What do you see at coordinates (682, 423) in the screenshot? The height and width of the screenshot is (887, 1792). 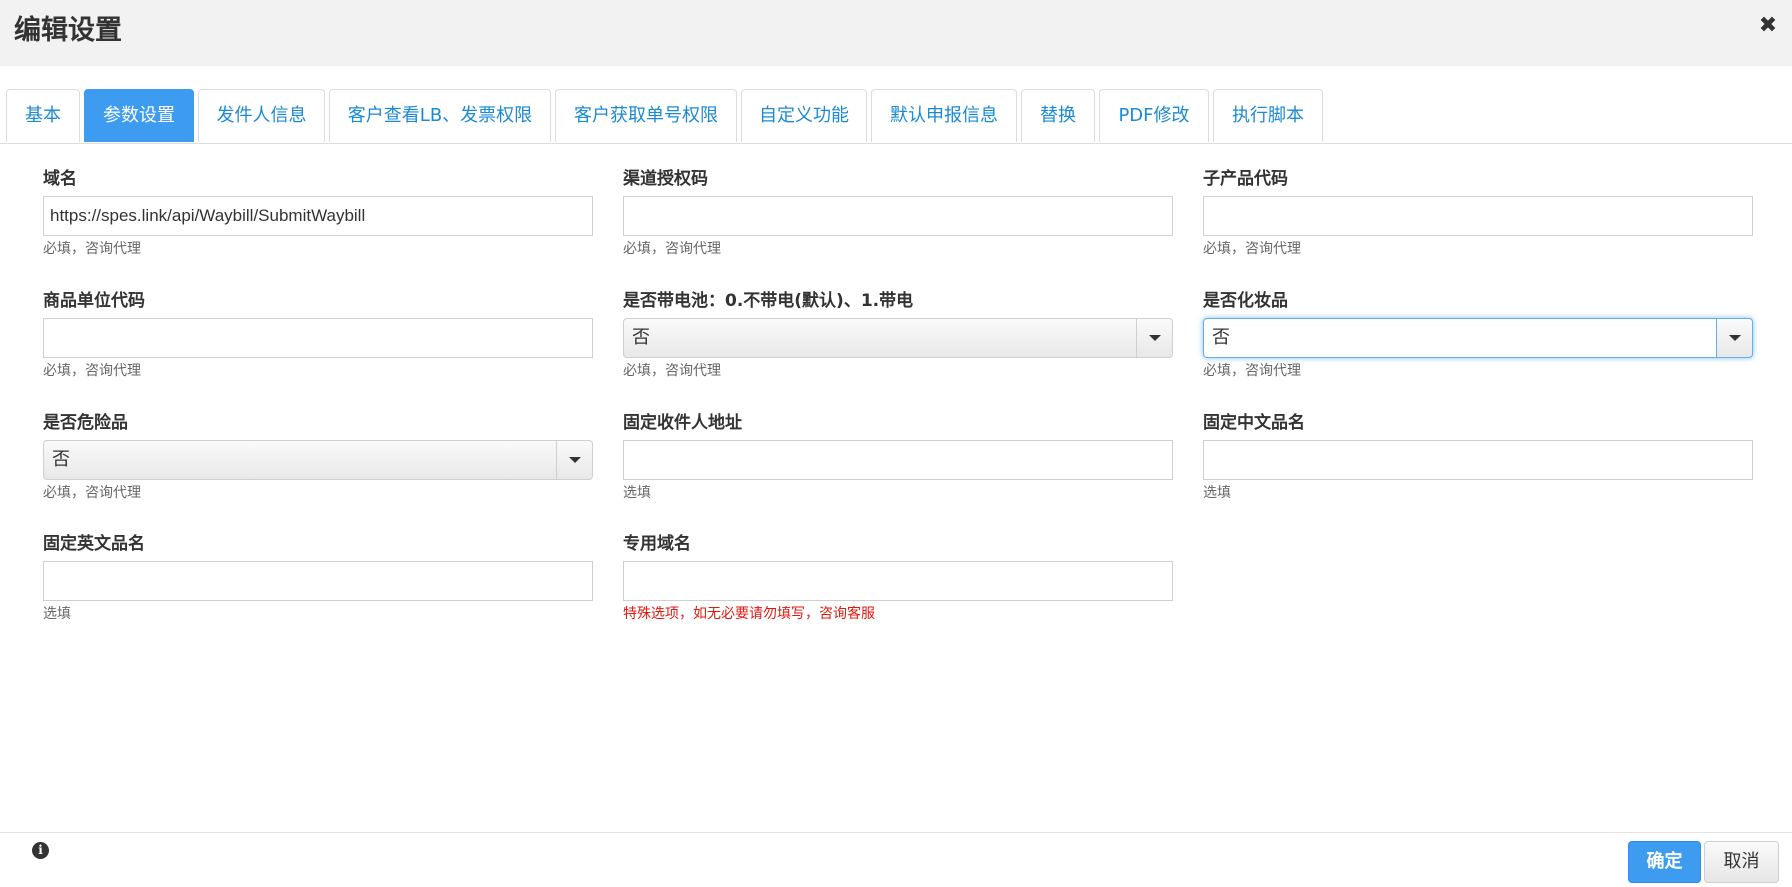 I see `fixed-receiver-address-label: 固定收件人地址` at bounding box center [682, 423].